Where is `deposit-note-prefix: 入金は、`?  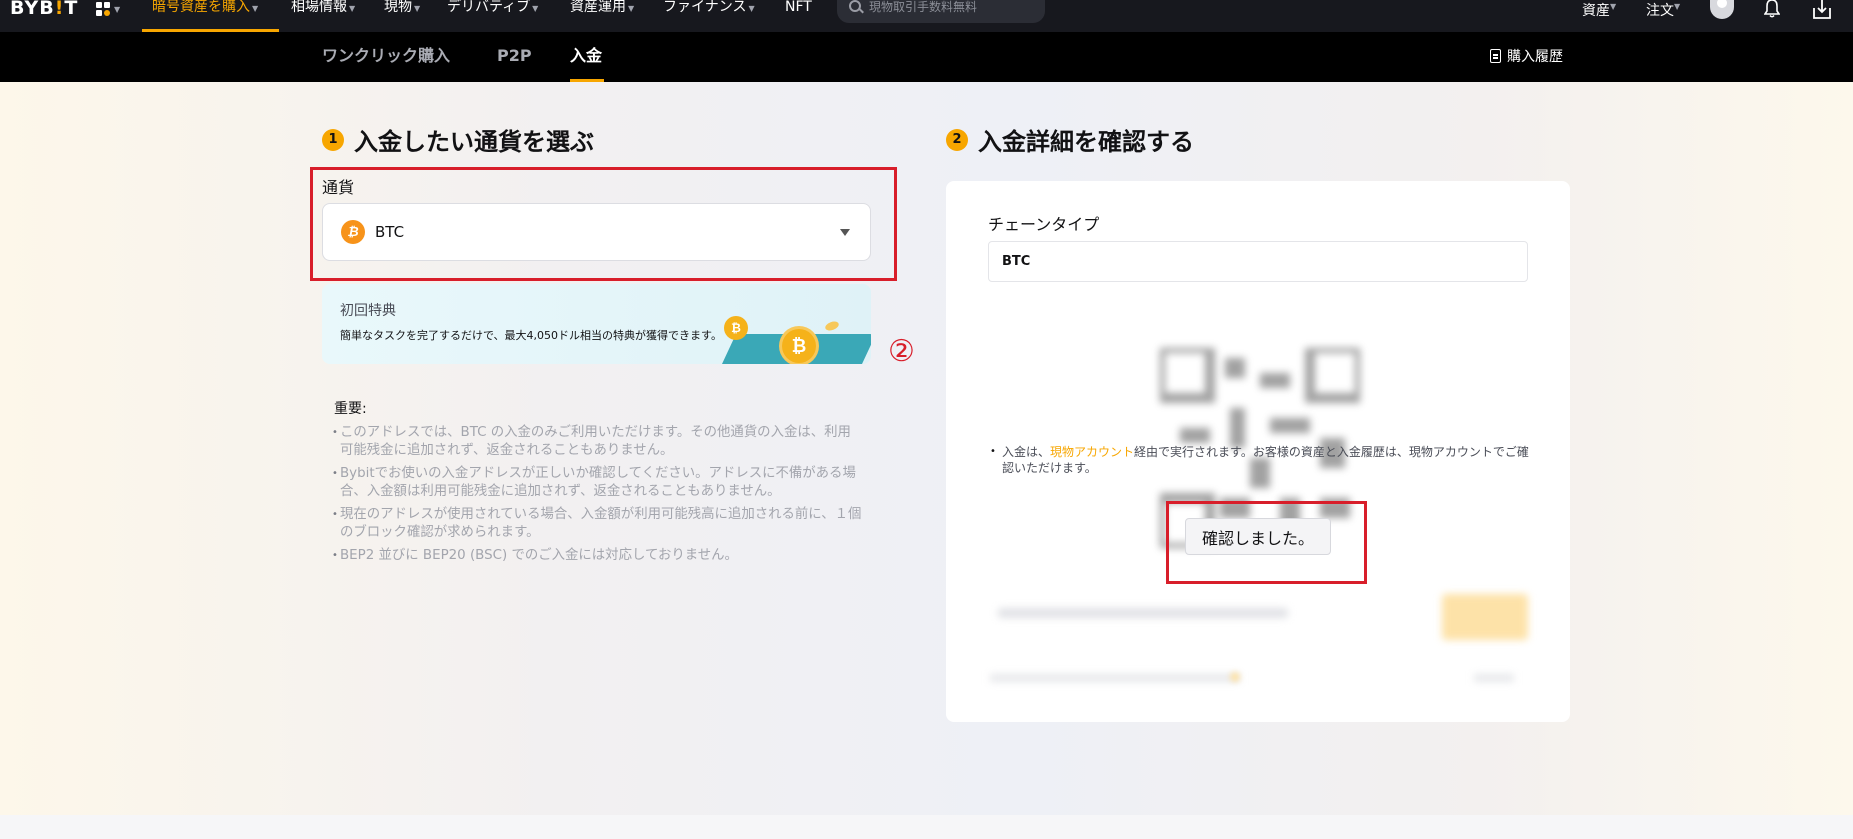 deposit-note-prefix: 入金は、 is located at coordinates (1026, 452).